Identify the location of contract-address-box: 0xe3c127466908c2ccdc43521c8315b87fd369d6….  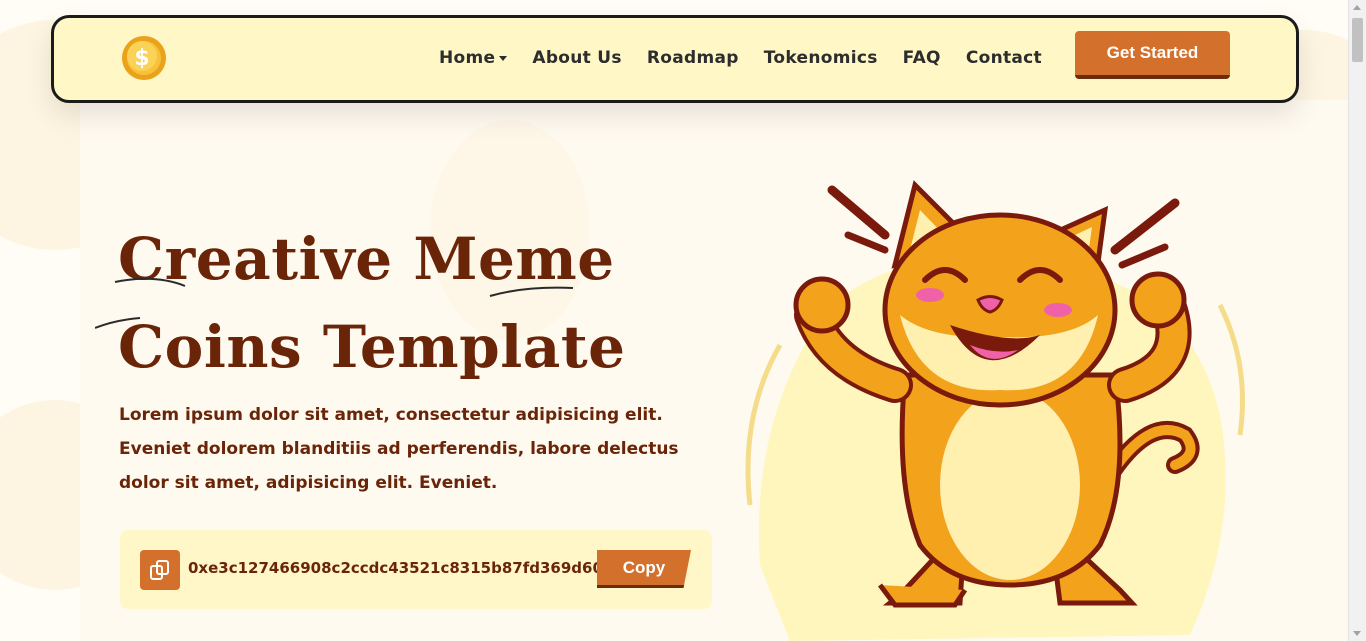
(416, 569).